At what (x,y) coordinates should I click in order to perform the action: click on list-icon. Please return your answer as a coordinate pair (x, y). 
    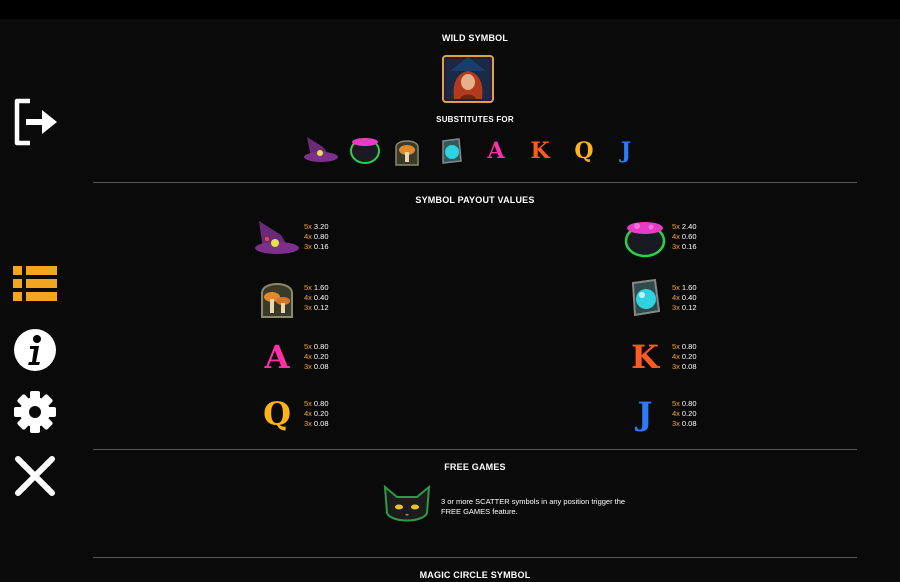
    Looking at the image, I should click on (35, 283).